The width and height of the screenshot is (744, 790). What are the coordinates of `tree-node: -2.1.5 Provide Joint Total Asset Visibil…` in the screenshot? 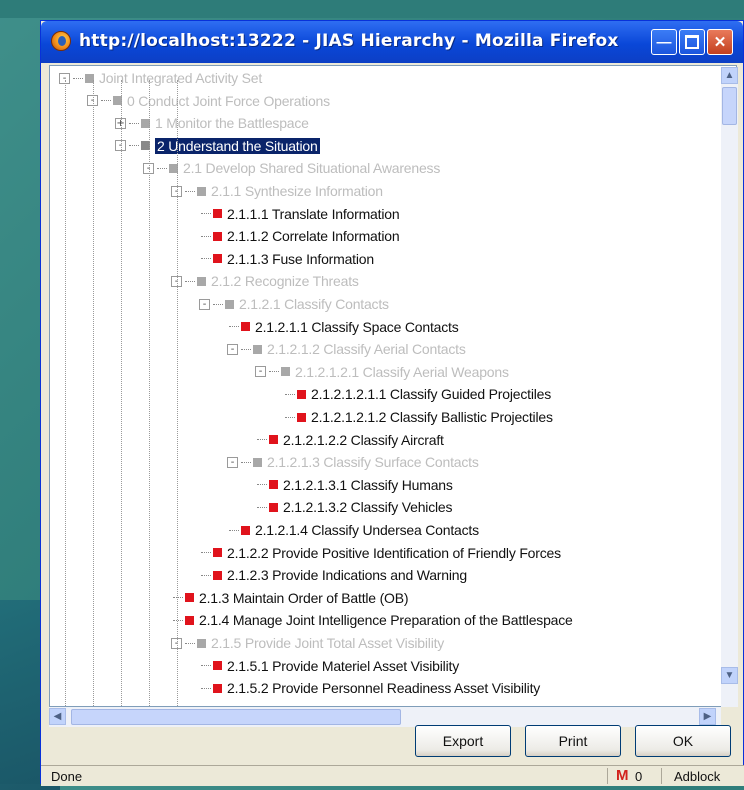 It's located at (307, 643).